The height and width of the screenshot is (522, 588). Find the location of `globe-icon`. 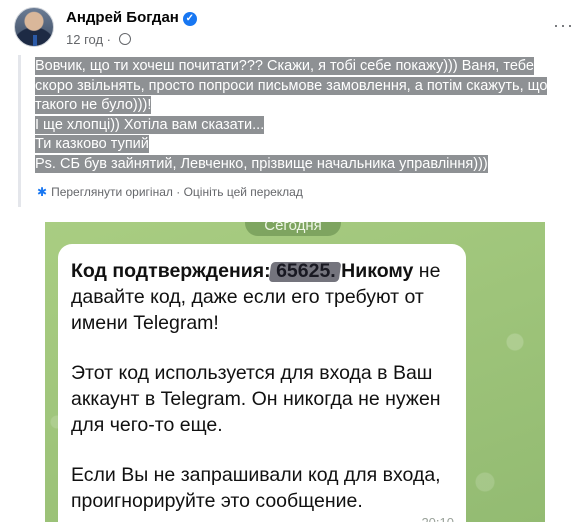

globe-icon is located at coordinates (124, 39).